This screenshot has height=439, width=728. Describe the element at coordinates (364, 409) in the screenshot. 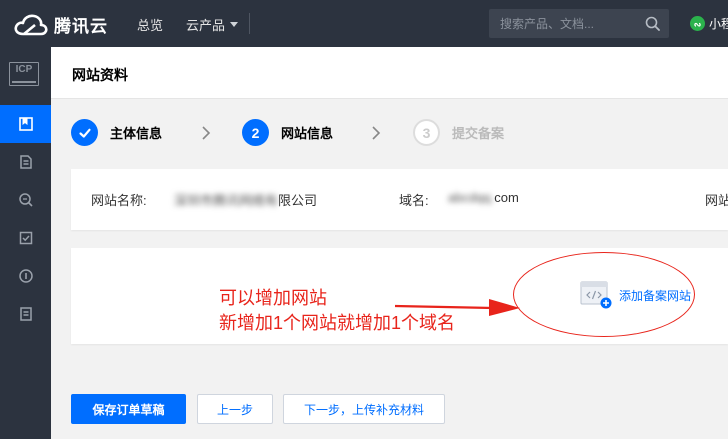

I see `next-step-button: 下一步，上传补充材料` at that location.